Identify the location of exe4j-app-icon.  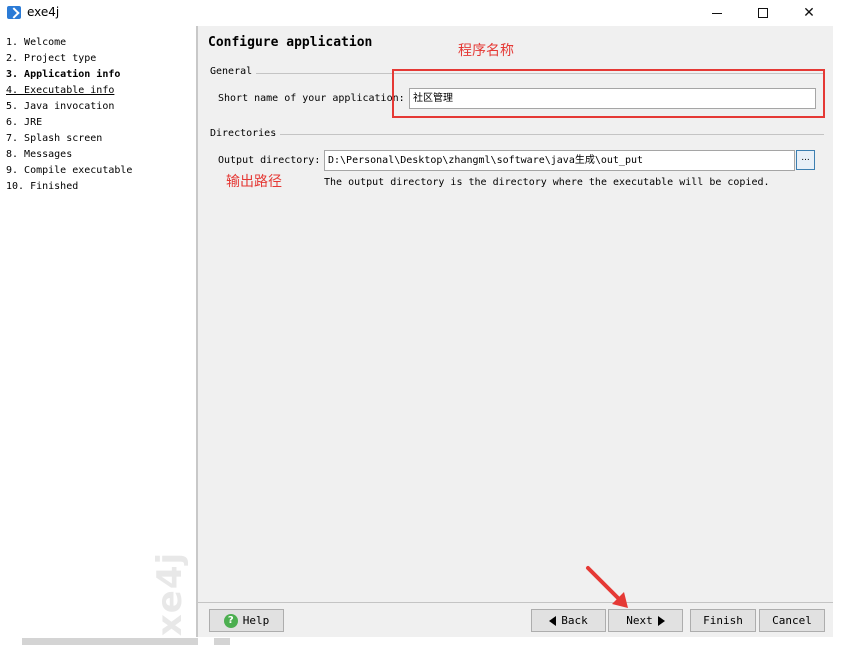
(14, 12).